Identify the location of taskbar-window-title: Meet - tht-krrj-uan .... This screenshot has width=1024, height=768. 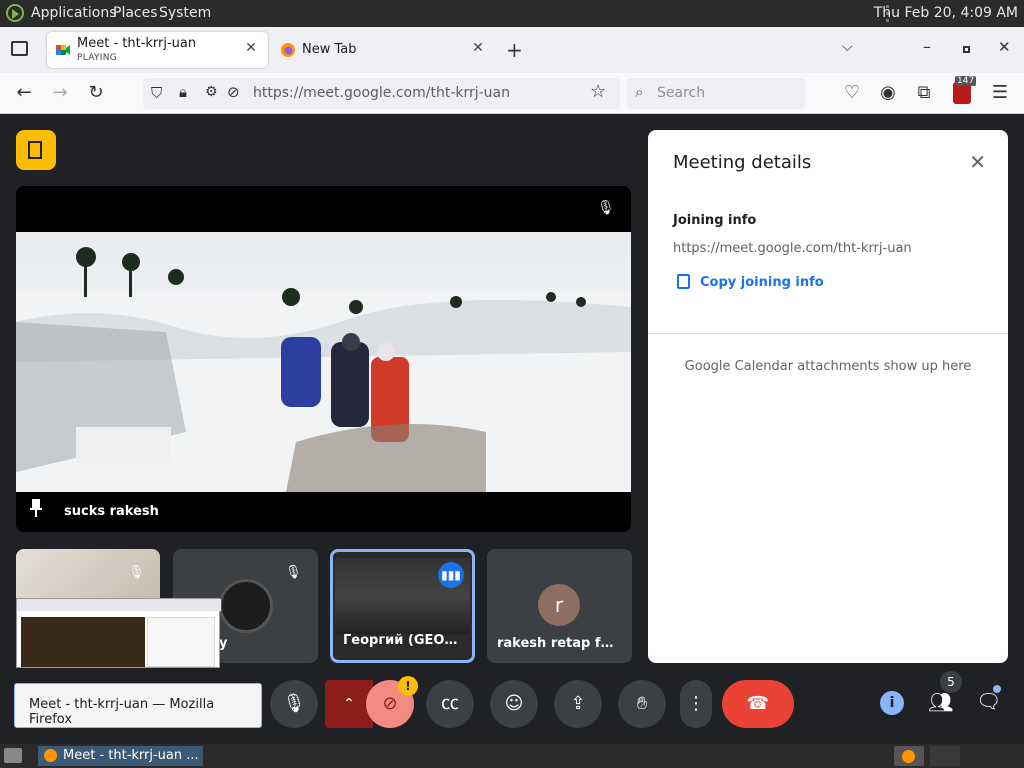
(131, 755).